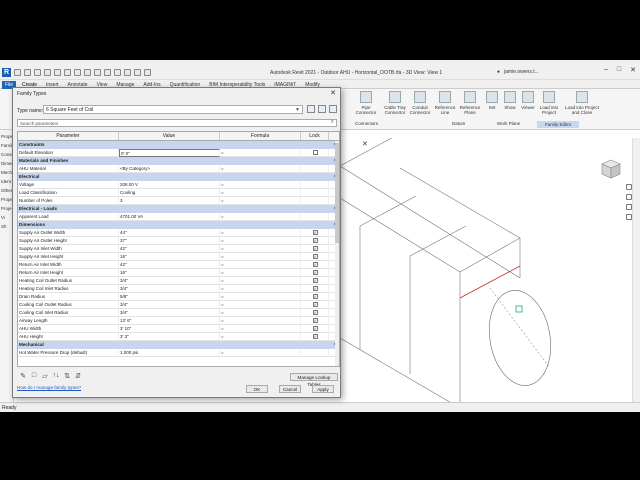 Image resolution: width=640 pixels, height=480 pixels. What do you see at coordinates (169, 216) in the screenshot?
I see `parameter-value: 4701.00 VA` at bounding box center [169, 216].